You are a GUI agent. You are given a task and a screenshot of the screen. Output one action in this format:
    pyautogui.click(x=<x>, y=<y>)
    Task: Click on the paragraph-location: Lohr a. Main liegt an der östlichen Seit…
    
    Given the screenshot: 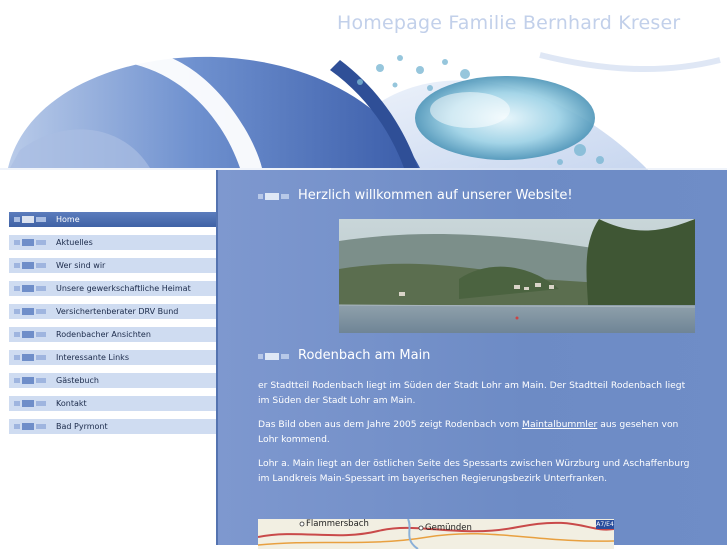 What is the action you would take?
    pyautogui.click(x=474, y=471)
    